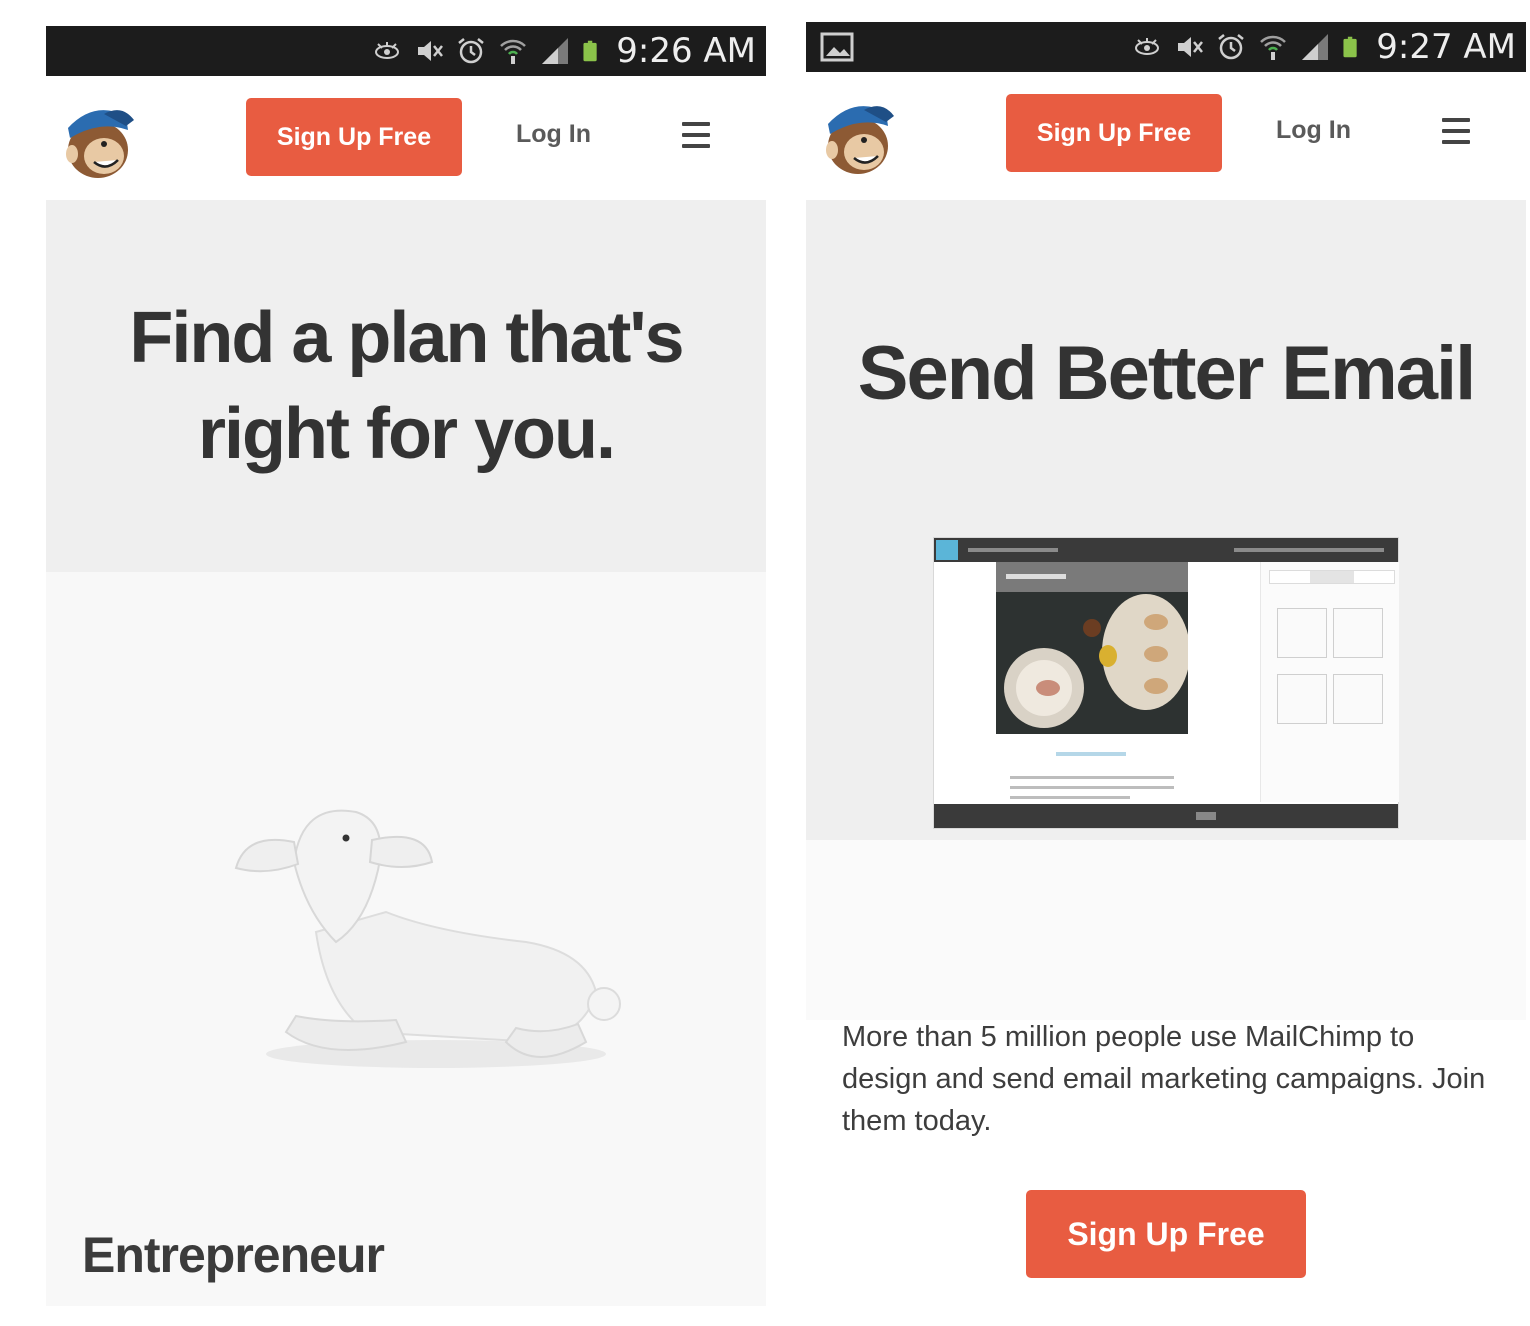 Image resolution: width=1530 pixels, height=1326 pixels. I want to click on status-bar: 9:26 AM, so click(406, 51).